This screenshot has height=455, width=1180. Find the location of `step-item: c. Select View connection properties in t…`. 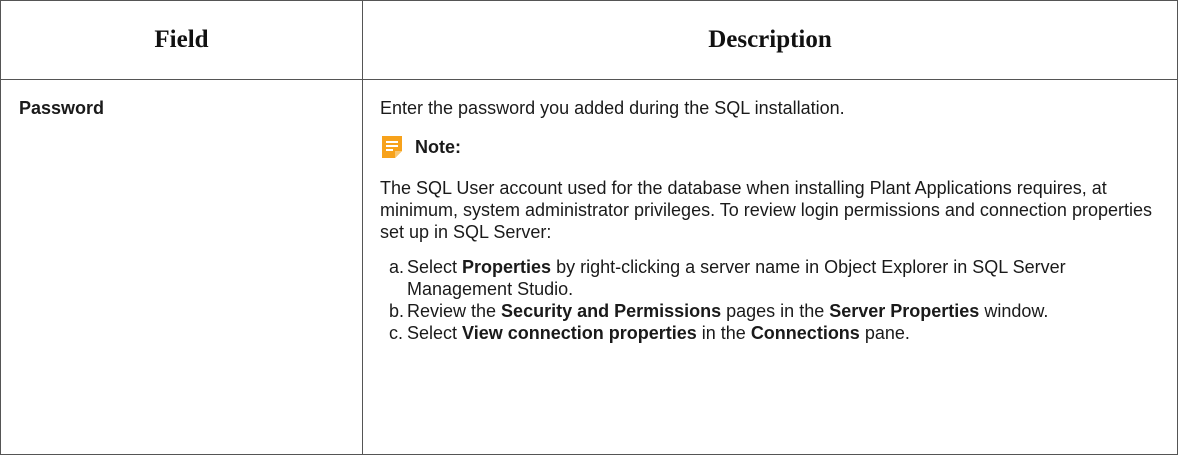

step-item: c. Select View connection properties in t… is located at coordinates (770, 333).